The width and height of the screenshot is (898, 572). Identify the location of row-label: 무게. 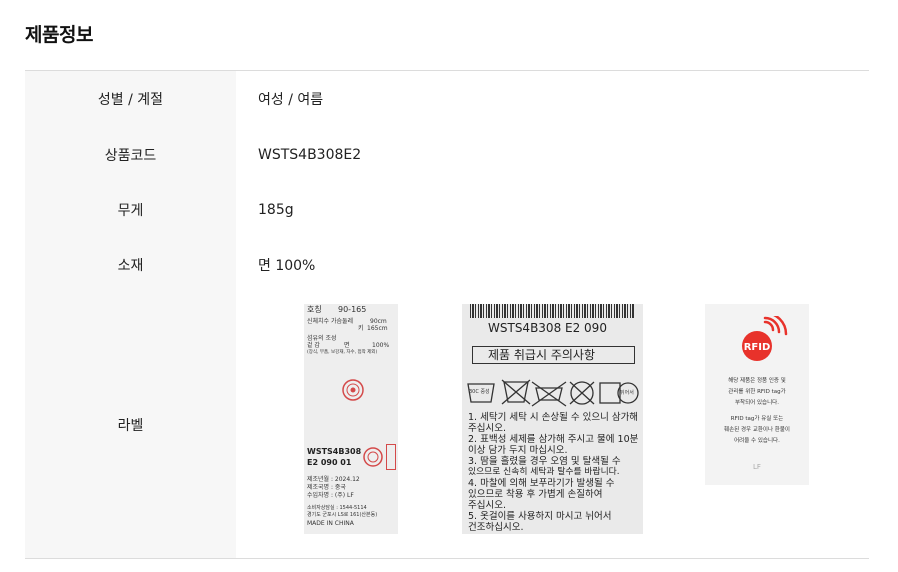
(130, 209).